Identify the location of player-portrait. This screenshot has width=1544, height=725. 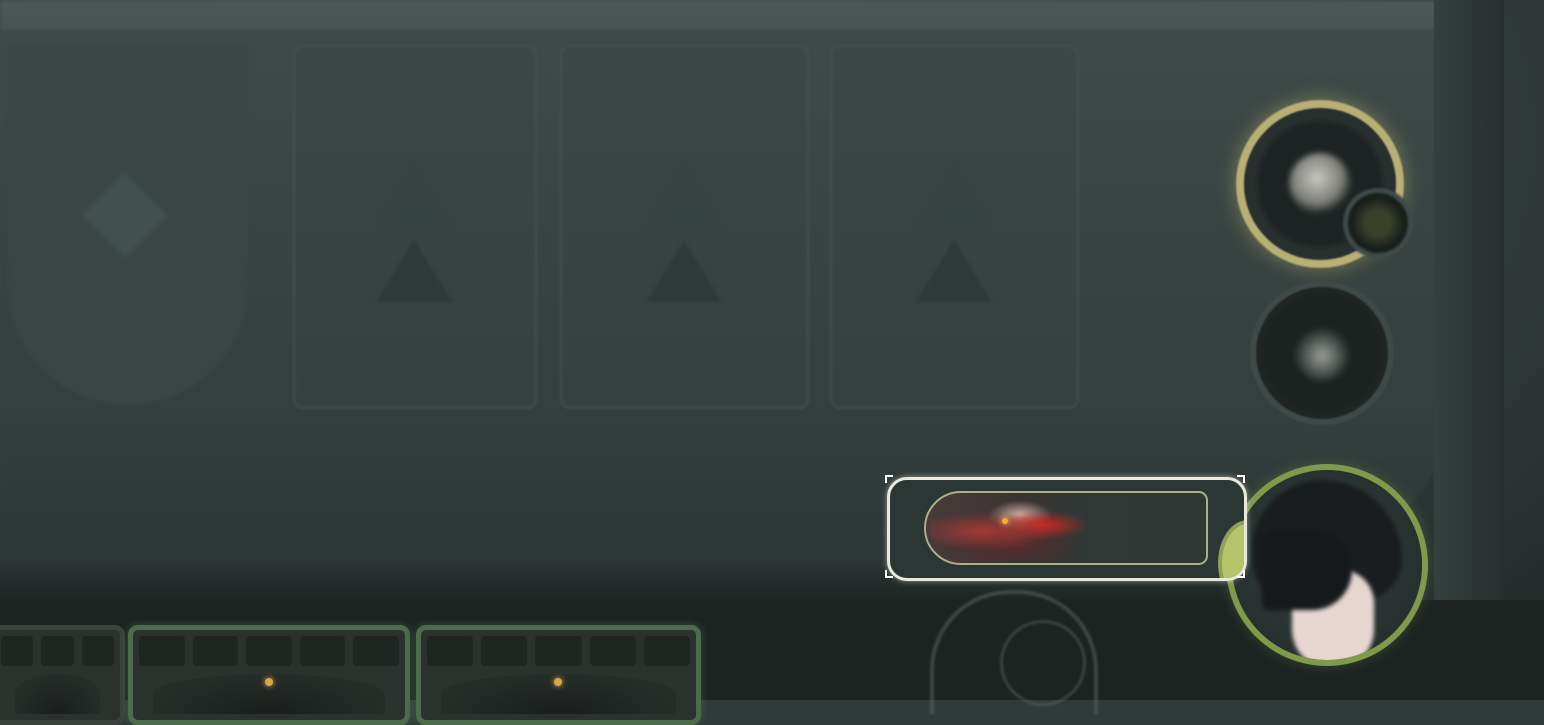
(1327, 565).